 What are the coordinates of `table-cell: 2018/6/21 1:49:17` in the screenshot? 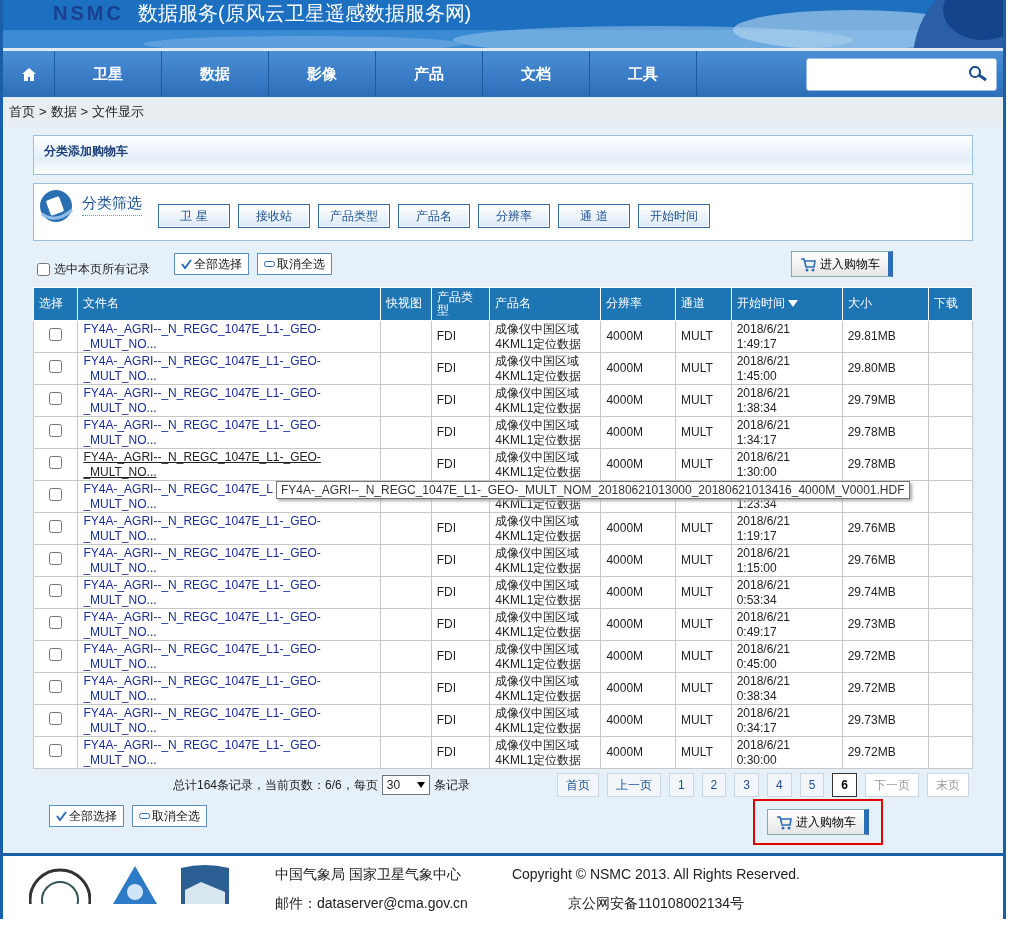 It's located at (763, 336).